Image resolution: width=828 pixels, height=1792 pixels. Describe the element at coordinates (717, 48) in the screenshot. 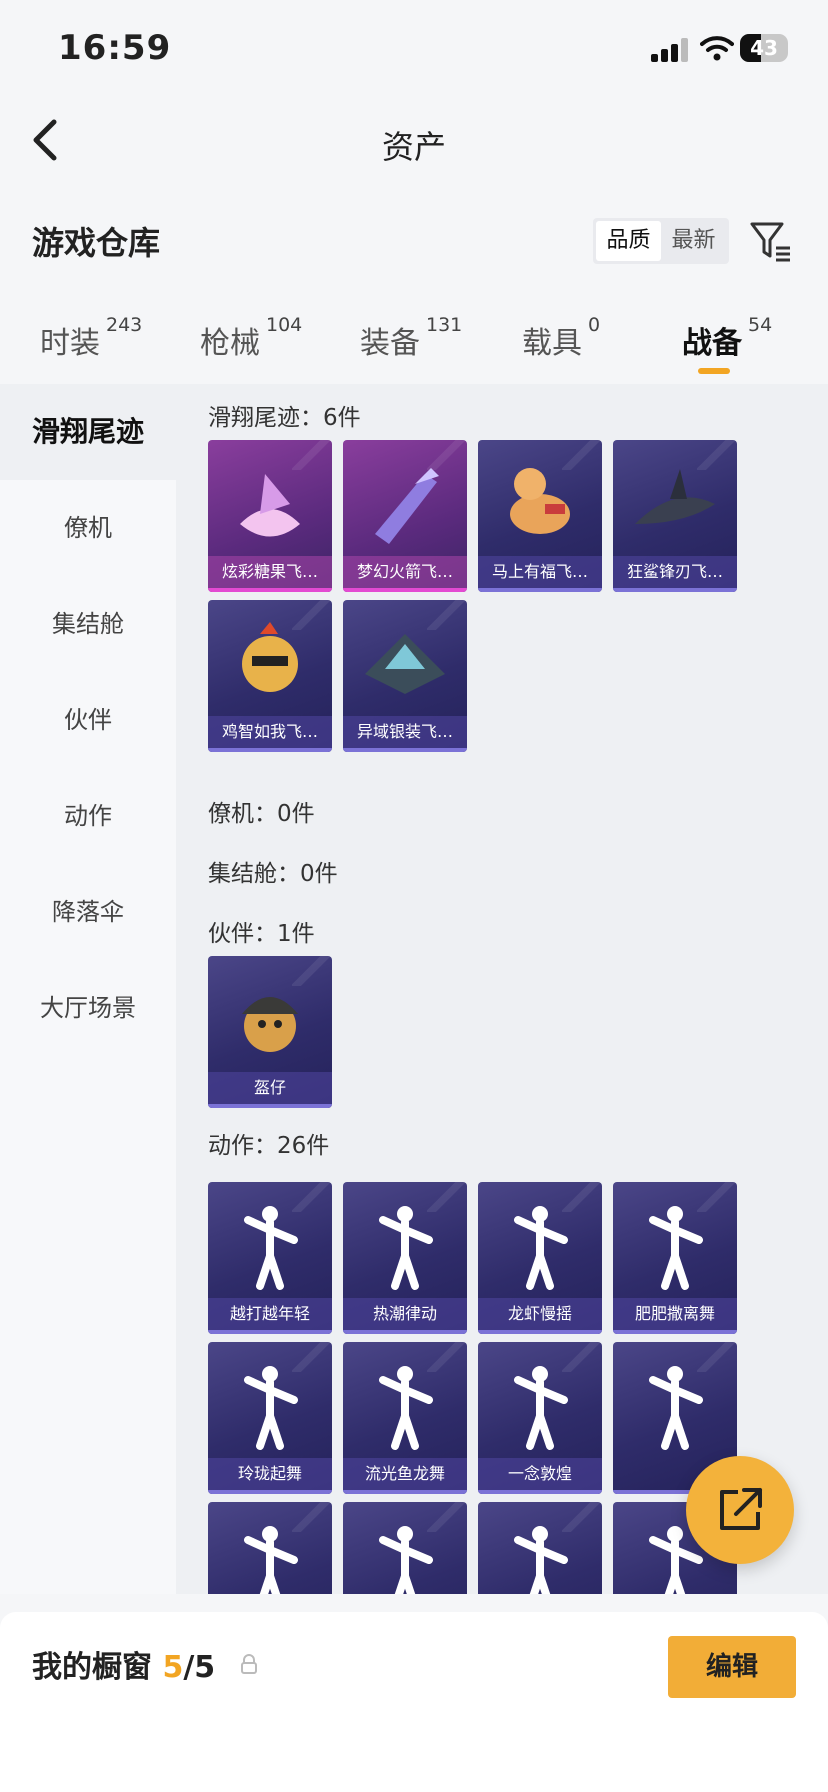

I see `wifi-icon` at that location.